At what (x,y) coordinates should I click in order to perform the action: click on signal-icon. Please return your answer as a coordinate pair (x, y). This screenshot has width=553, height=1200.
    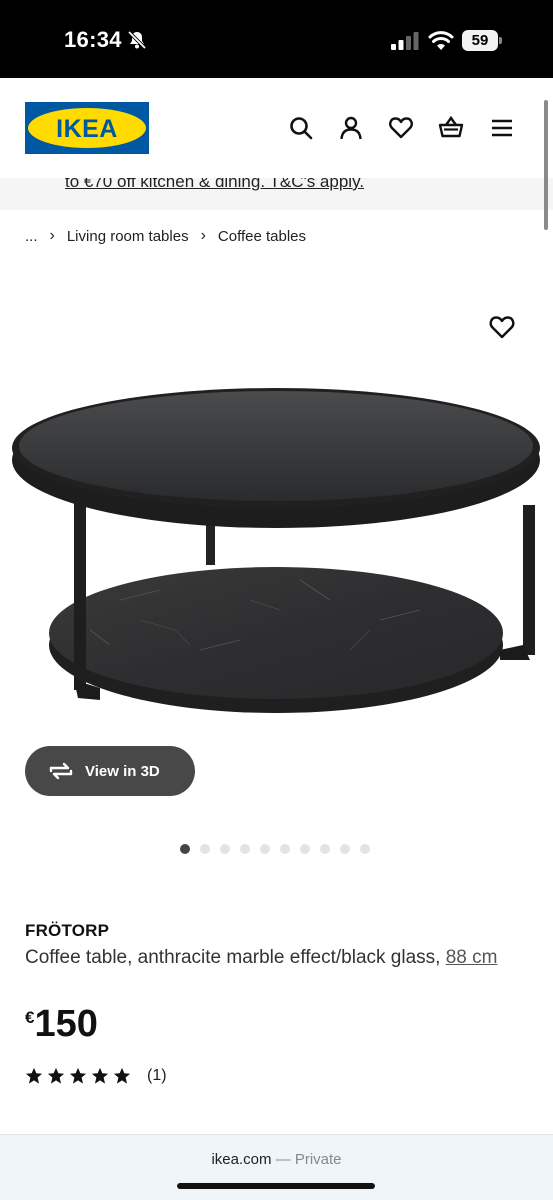
    Looking at the image, I should click on (405, 41).